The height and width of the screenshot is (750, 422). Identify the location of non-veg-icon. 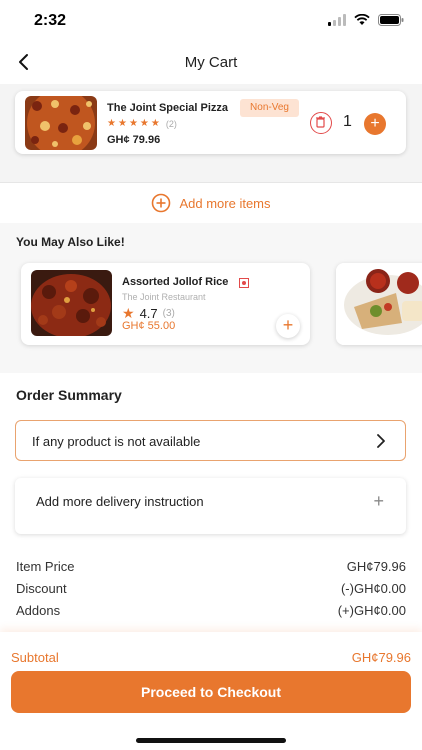
(244, 283).